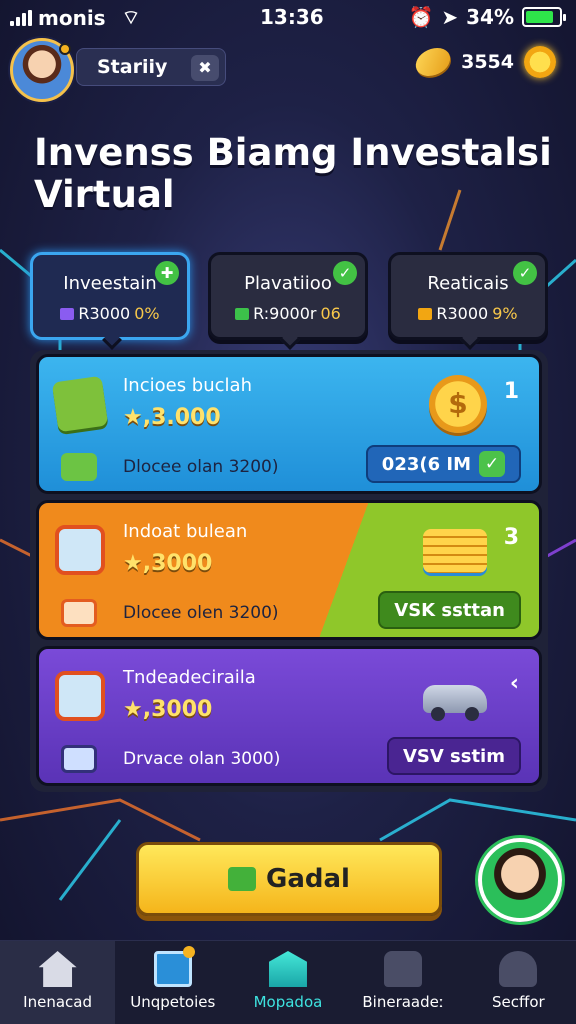 Image resolution: width=576 pixels, height=1024 pixels. What do you see at coordinates (421, 17) in the screenshot?
I see `alarm-icon: ⏰` at bounding box center [421, 17].